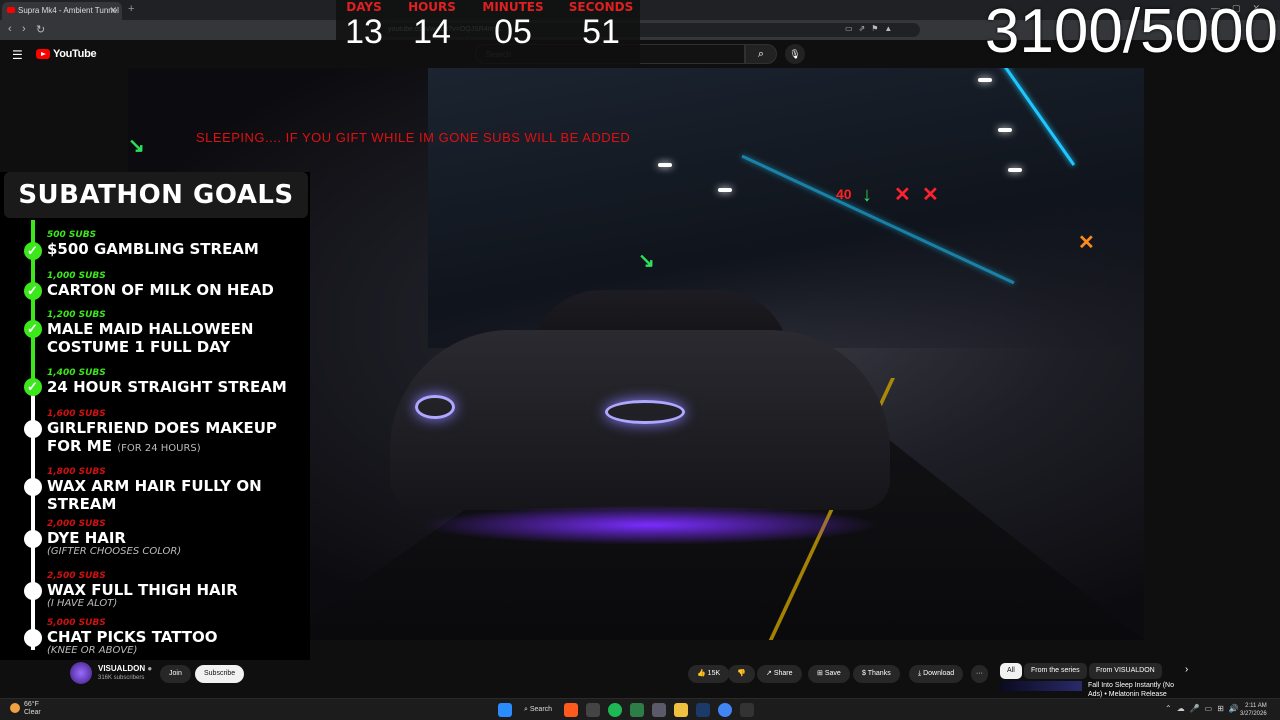  Describe the element at coordinates (75, 54) in the screenshot. I see `youtube-logo-text: YouTube` at that location.